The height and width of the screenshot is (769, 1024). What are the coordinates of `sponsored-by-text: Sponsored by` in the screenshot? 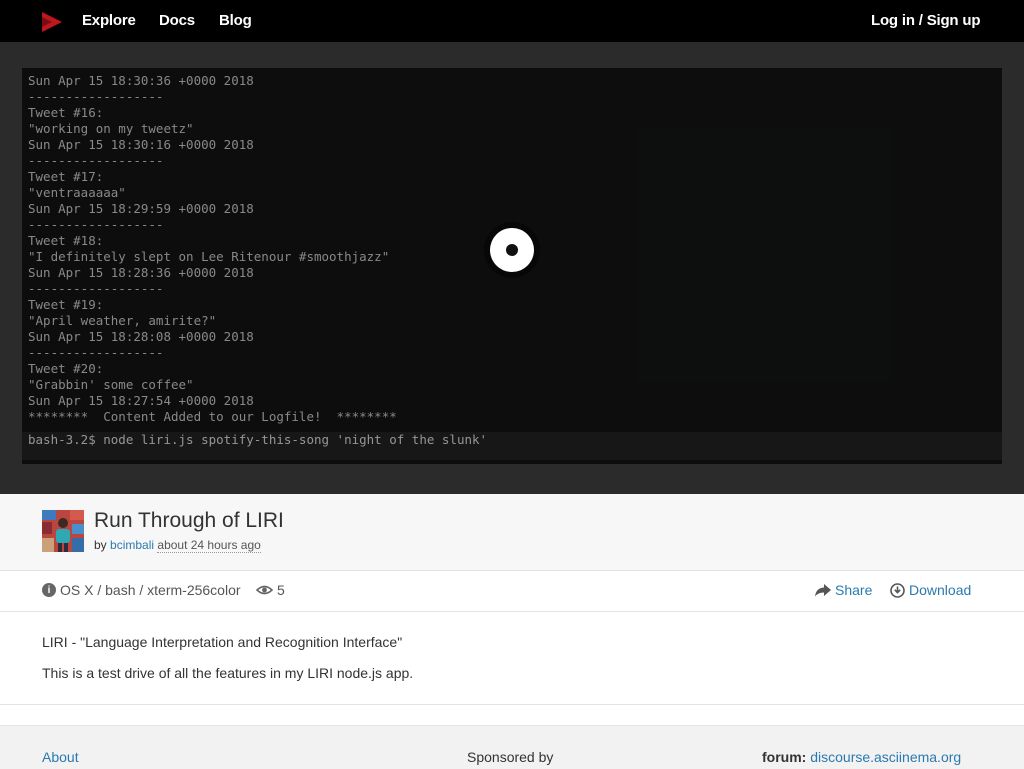 It's located at (510, 757).